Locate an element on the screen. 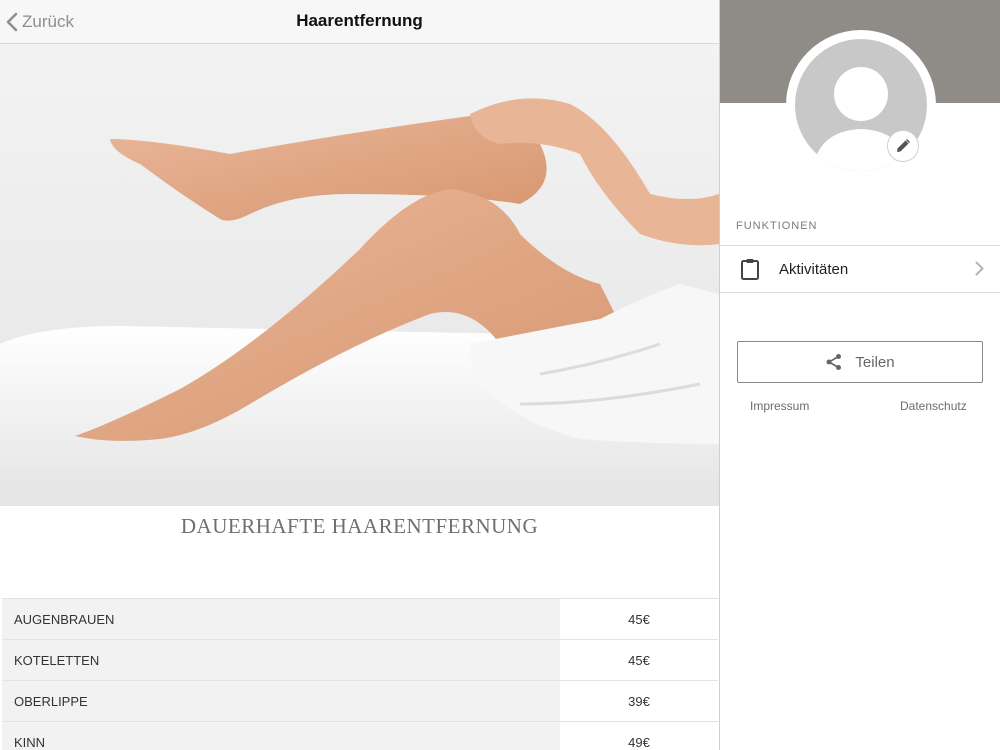 This screenshot has height=750, width=1000. table-row: KINN 49€ is located at coordinates (360, 736).